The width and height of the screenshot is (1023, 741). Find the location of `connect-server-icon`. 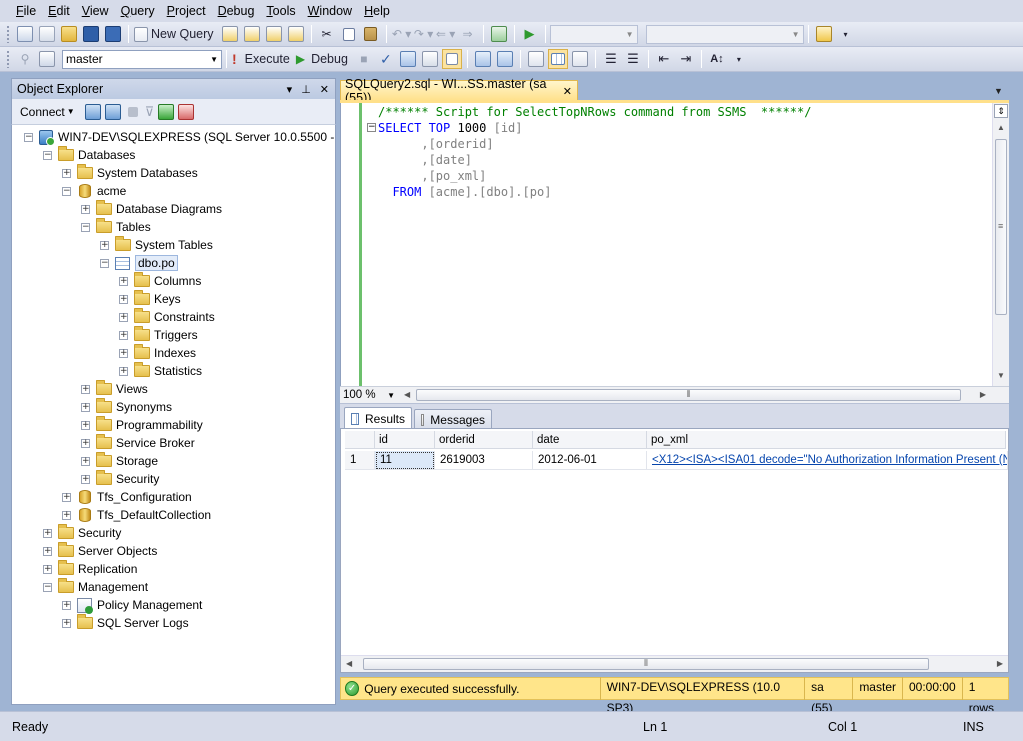

connect-server-icon is located at coordinates (92, 111).